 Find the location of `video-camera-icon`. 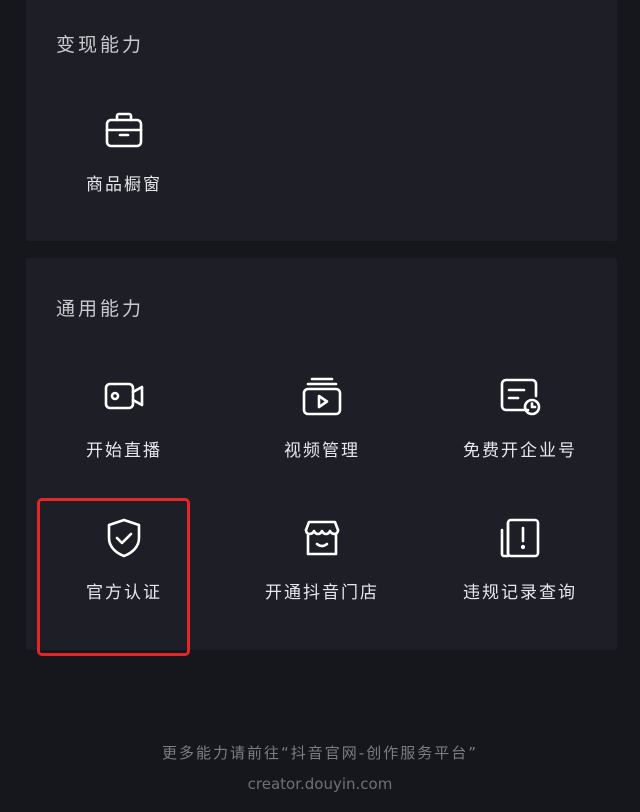

video-camera-icon is located at coordinates (124, 396).